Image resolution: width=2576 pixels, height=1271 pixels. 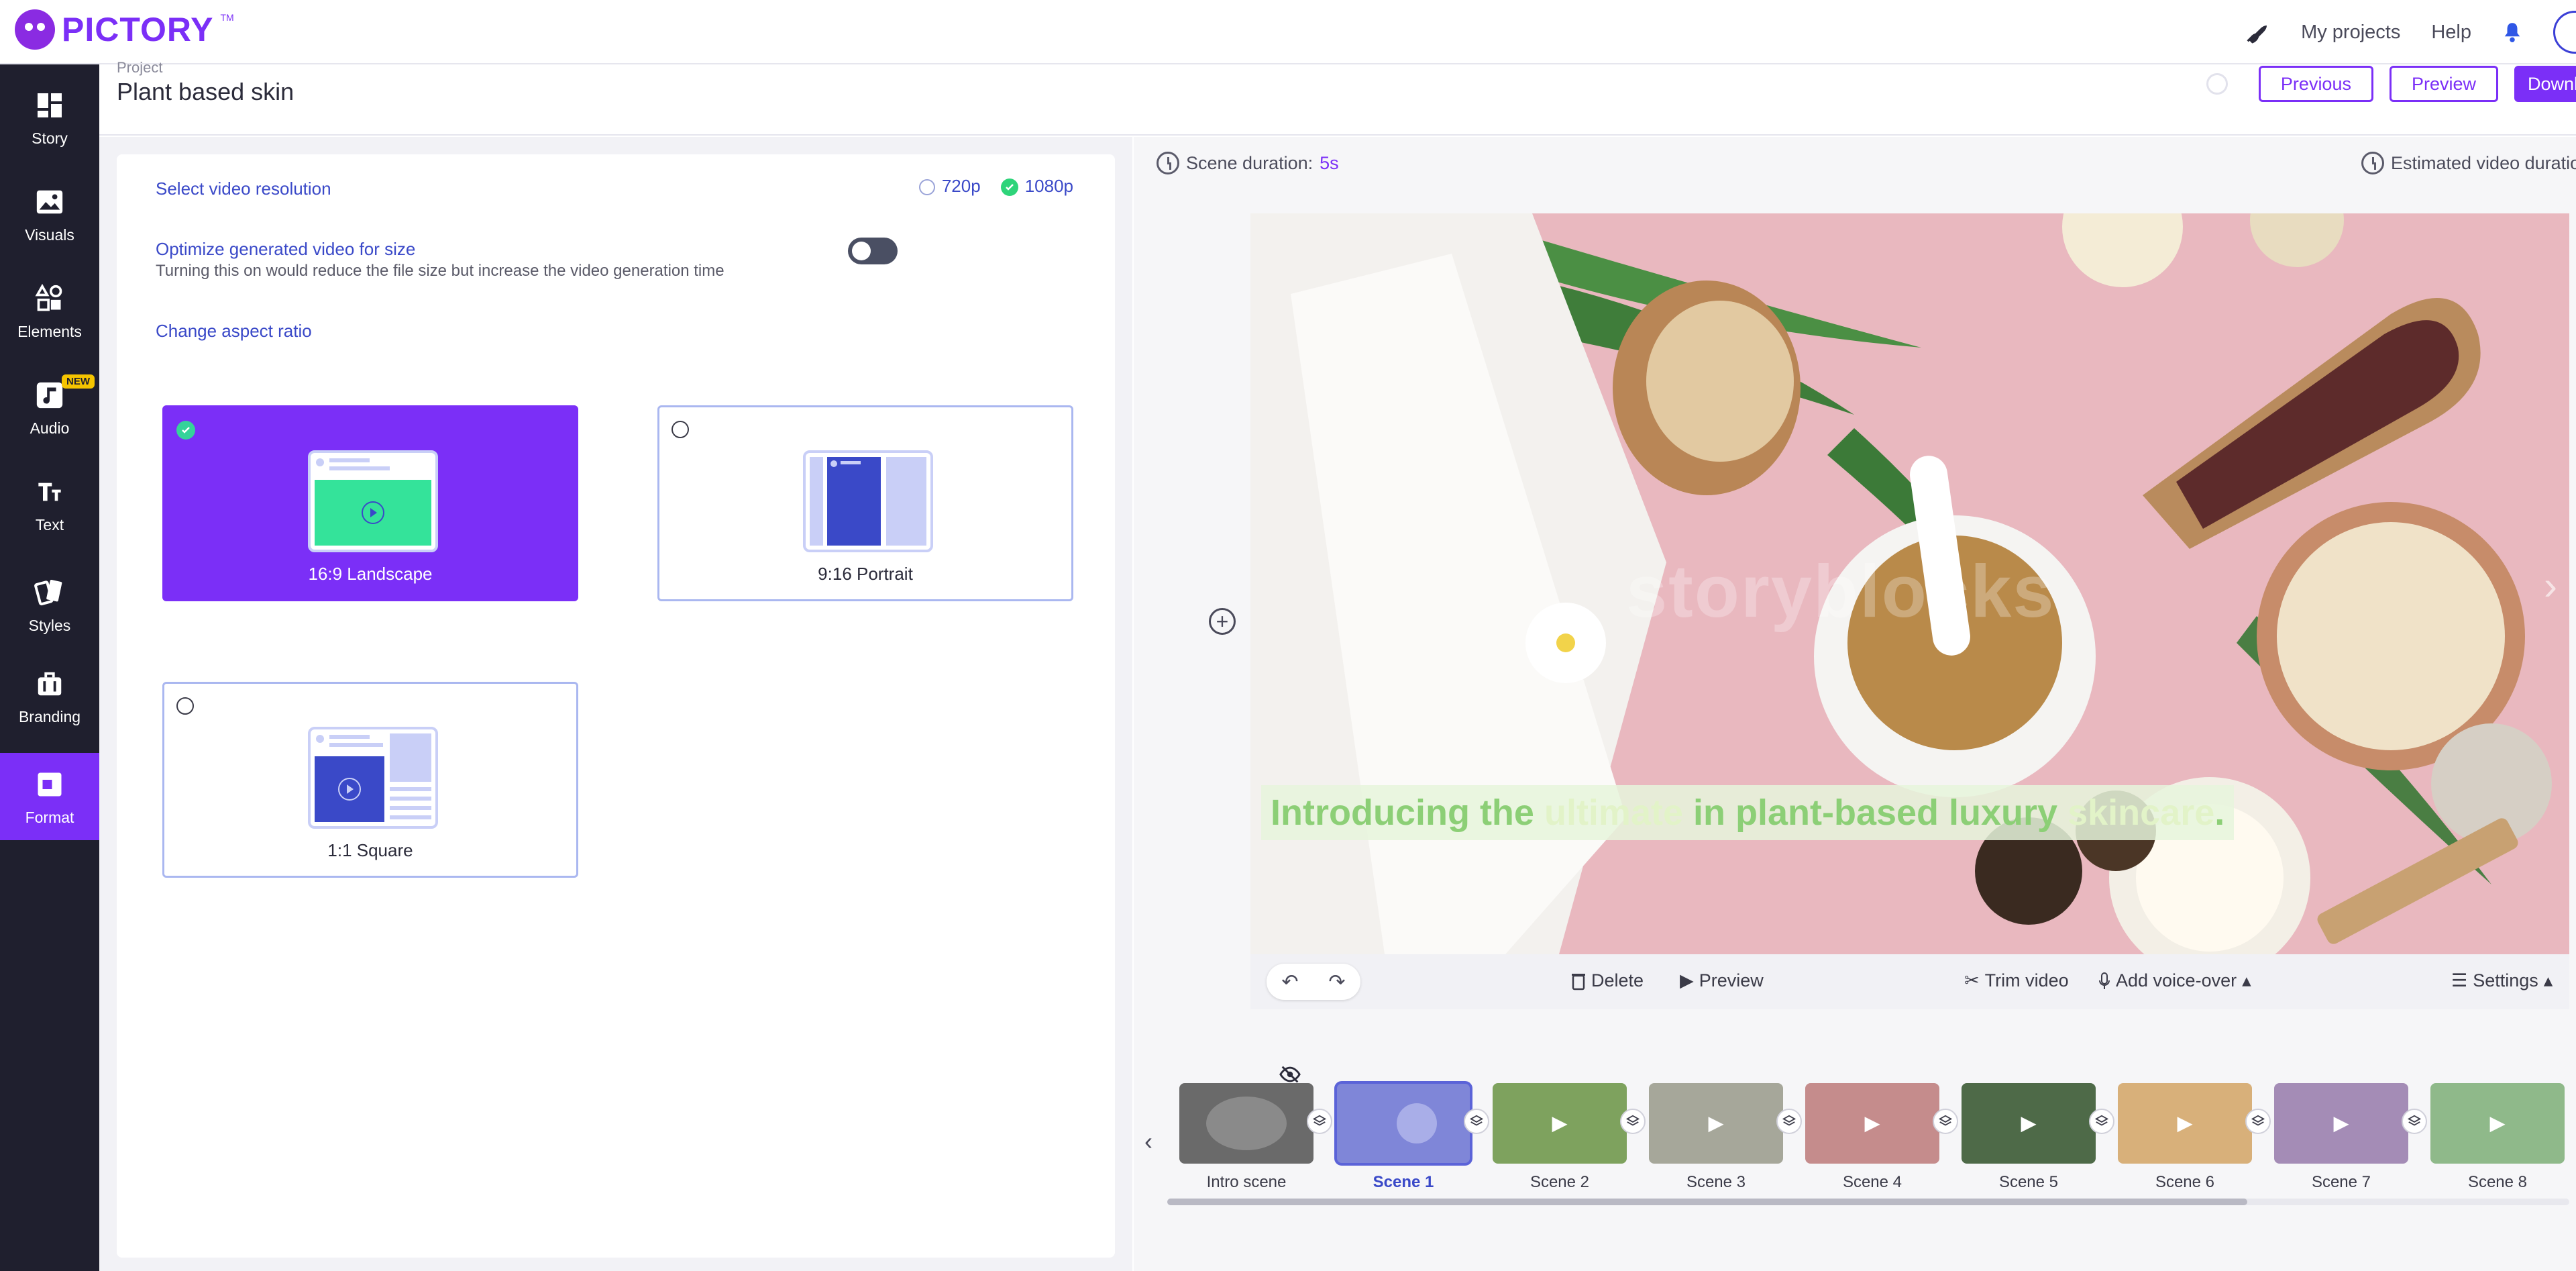 What do you see at coordinates (49, 625) in the screenshot?
I see `sidebar-label-styles: Styles` at bounding box center [49, 625].